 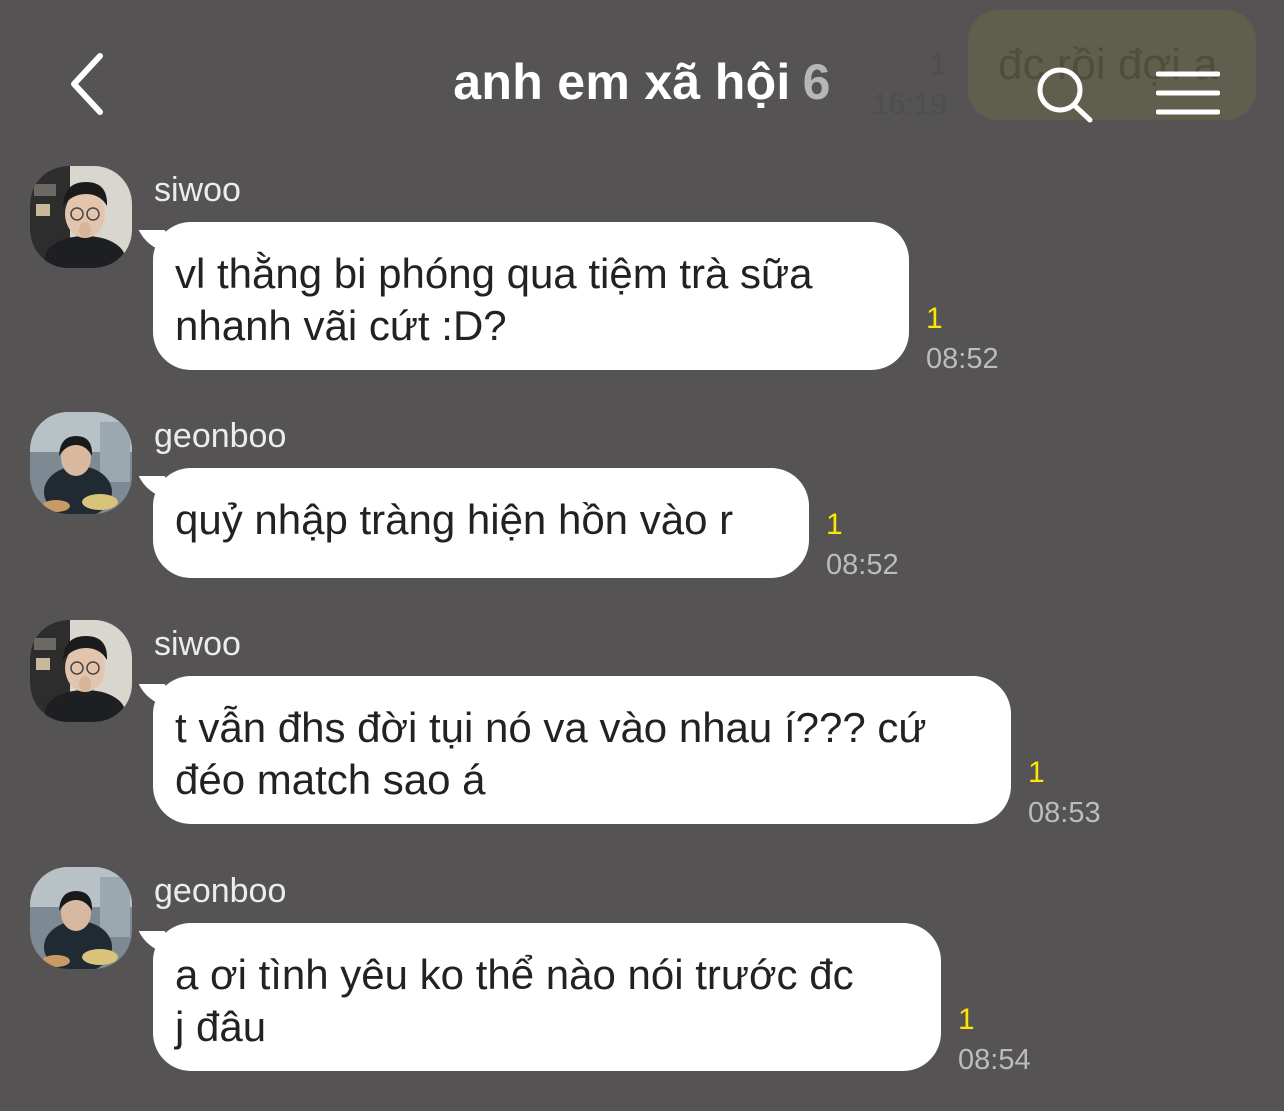 I want to click on member-count: 6, so click(x=816, y=82).